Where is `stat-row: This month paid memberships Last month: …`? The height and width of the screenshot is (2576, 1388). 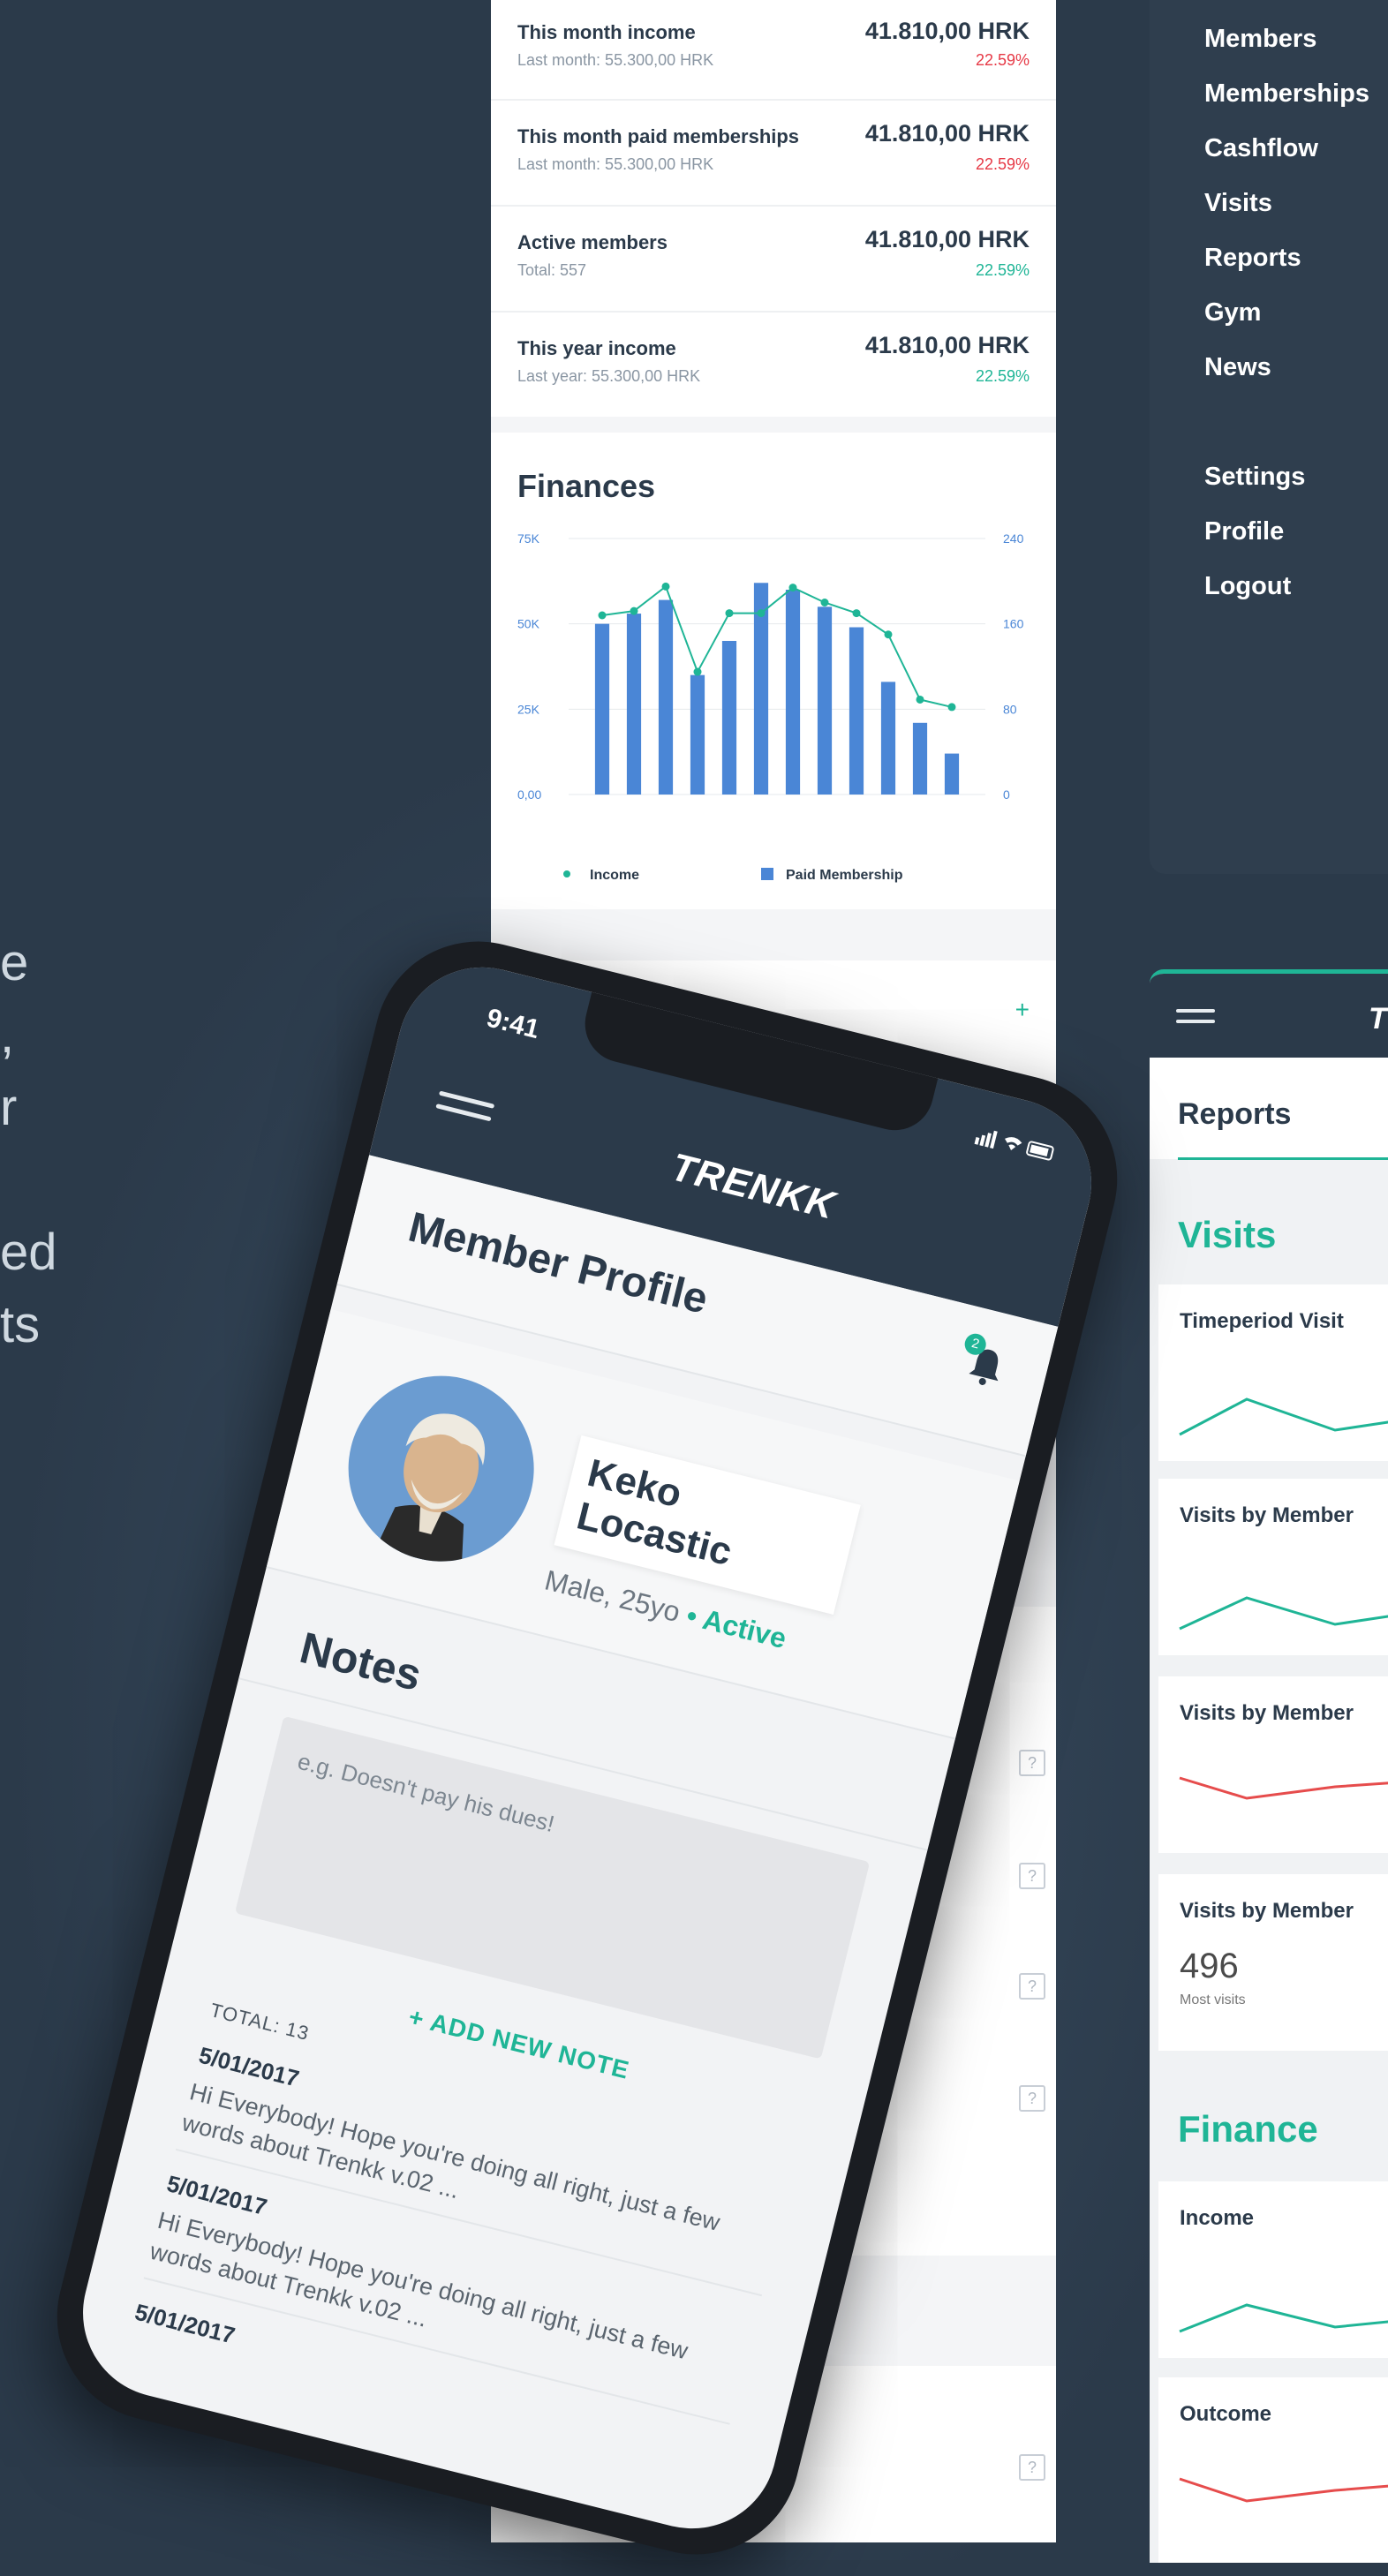 stat-row: This month paid memberships Last month: … is located at coordinates (774, 154).